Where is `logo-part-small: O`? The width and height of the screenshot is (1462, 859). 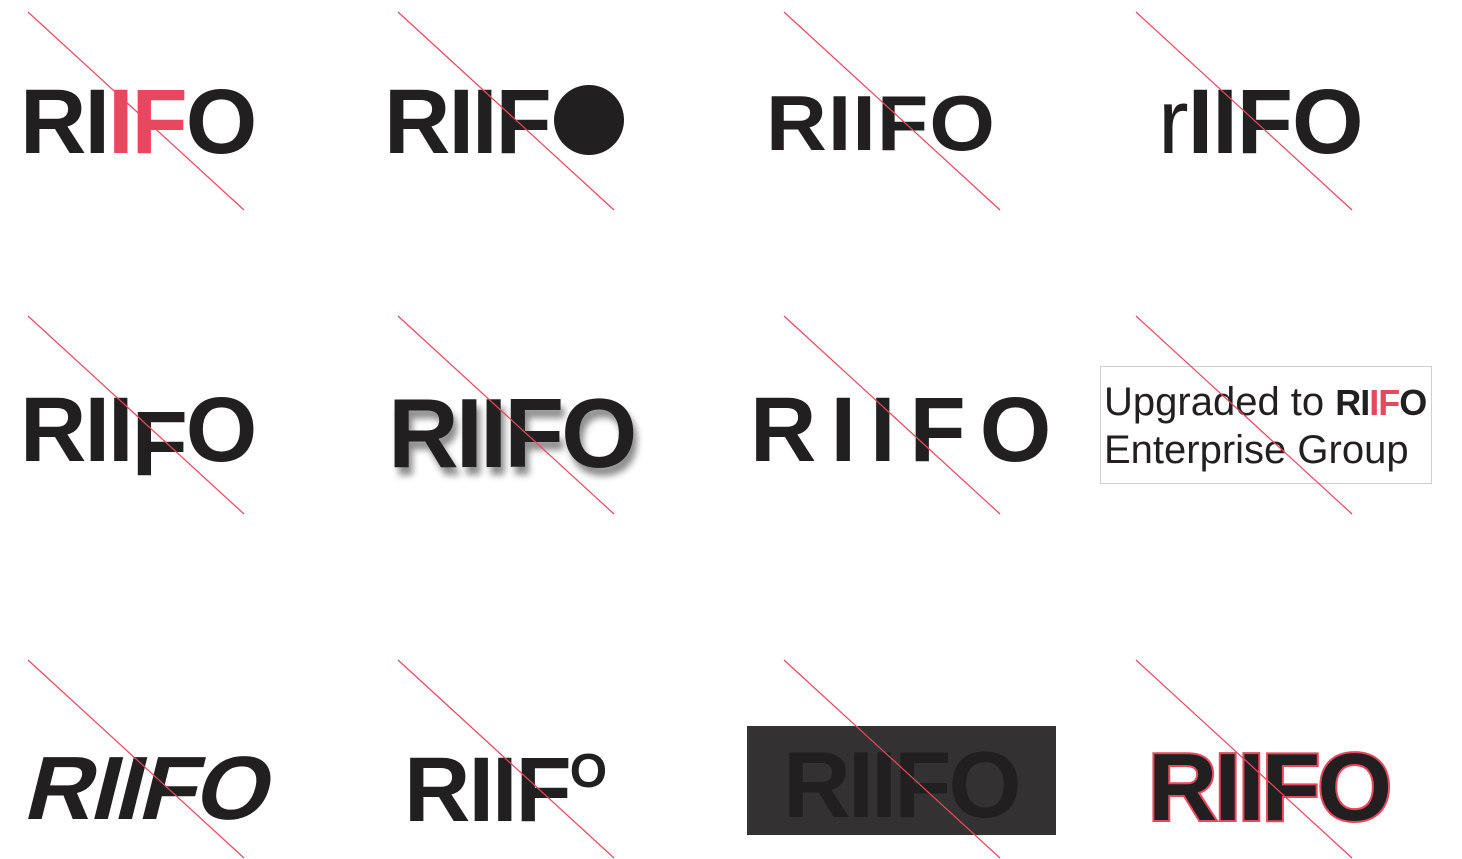 logo-part-small: O is located at coordinates (588, 771).